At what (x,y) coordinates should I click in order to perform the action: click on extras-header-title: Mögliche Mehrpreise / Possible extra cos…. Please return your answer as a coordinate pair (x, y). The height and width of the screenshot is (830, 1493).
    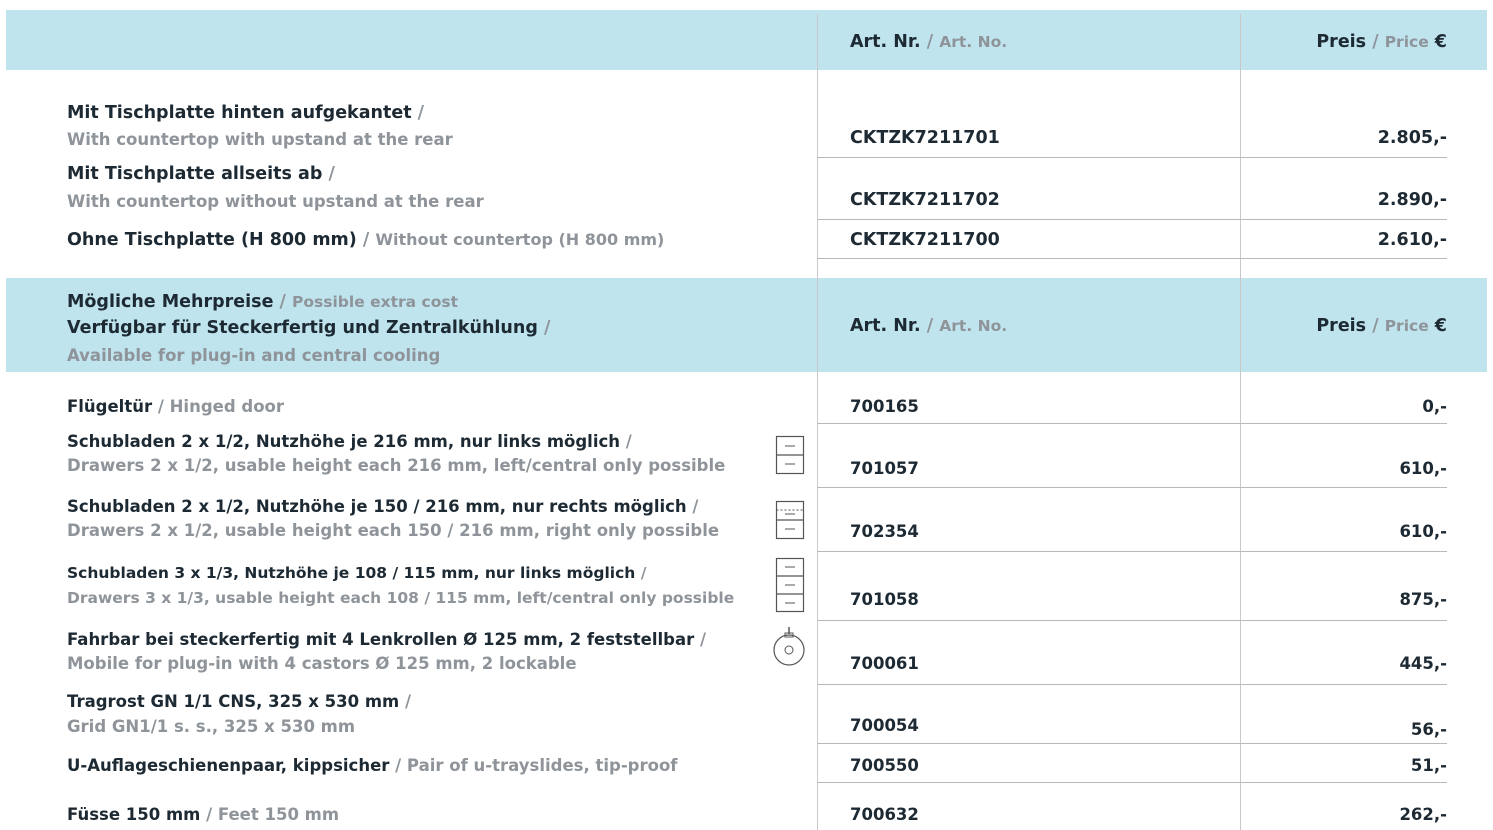
    Looking at the image, I should click on (262, 302).